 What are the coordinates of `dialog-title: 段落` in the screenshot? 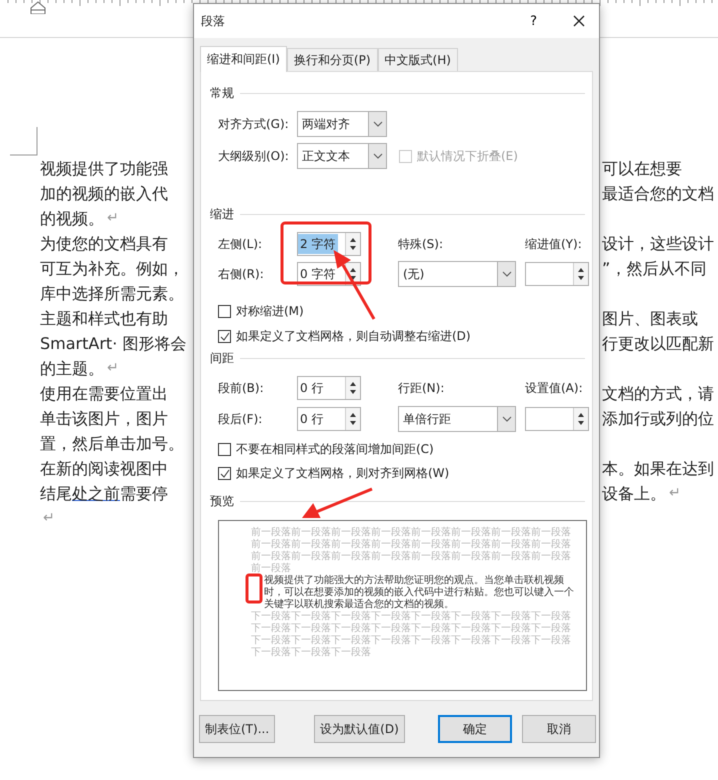 It's located at (213, 21).